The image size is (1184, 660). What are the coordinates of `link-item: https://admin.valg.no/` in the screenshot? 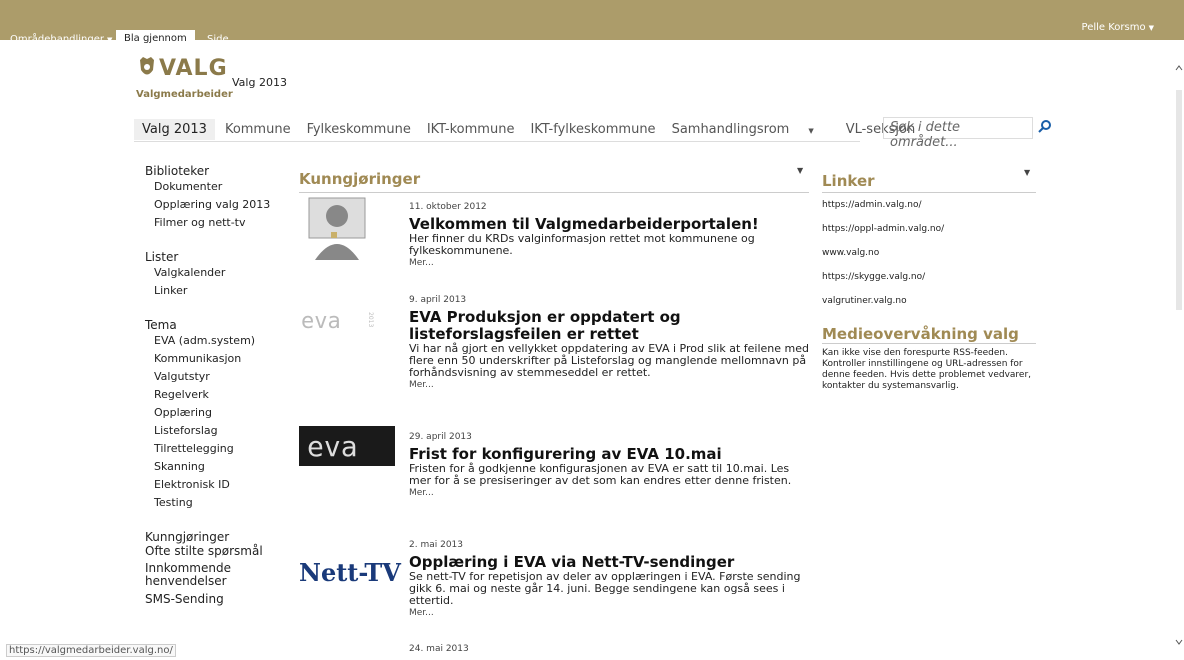 It's located at (929, 205).